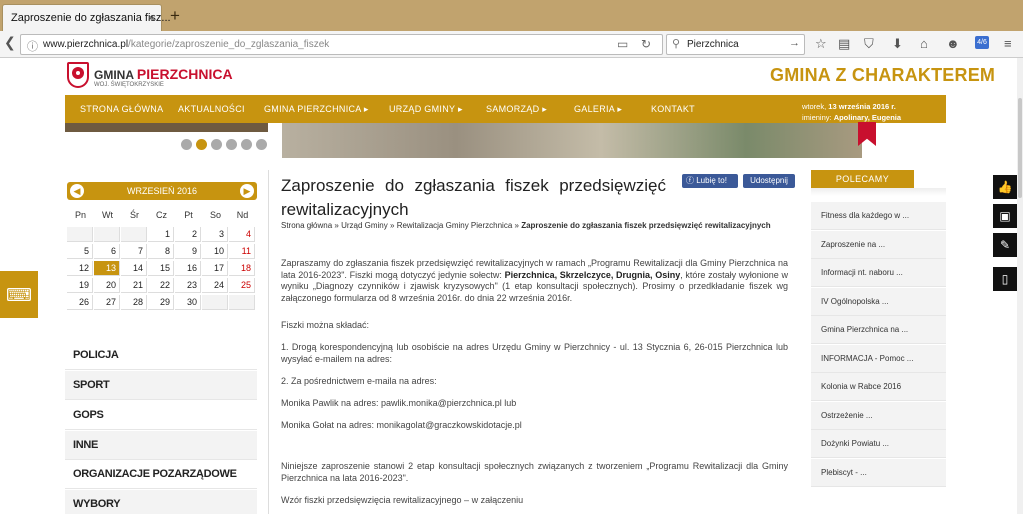 The width and height of the screenshot is (1023, 514). I want to click on sidebar-item-other: INNE, so click(161, 445).